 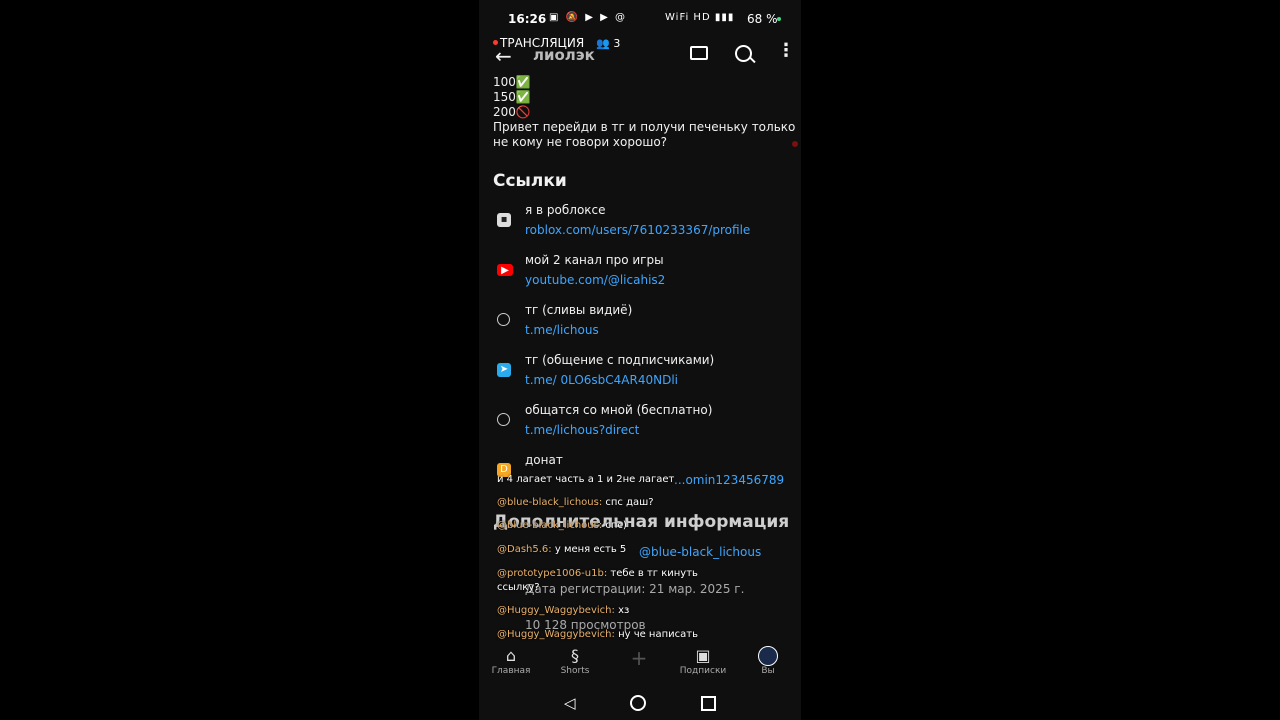 What do you see at coordinates (511, 655) in the screenshot?
I see `home-icon: ⌂` at bounding box center [511, 655].